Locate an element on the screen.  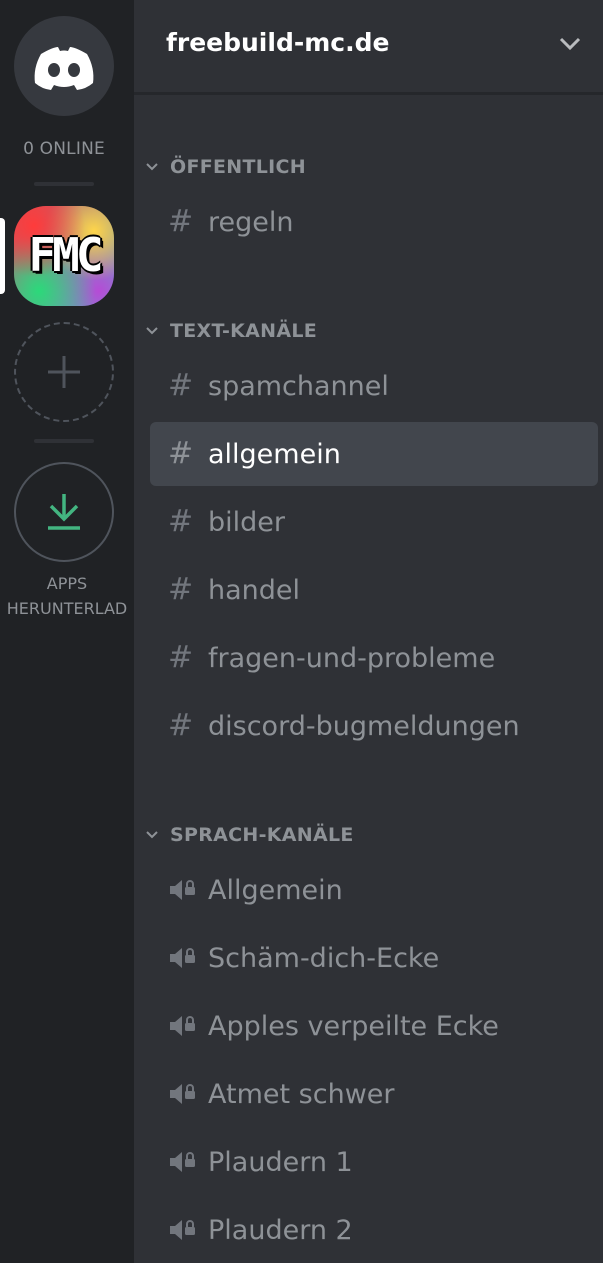
voice-channel-allgemein: Allgemein is located at coordinates (374, 890).